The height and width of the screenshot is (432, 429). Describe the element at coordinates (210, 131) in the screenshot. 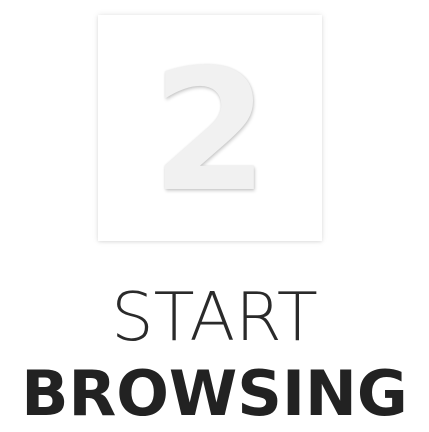

I see `step-number: 2` at that location.